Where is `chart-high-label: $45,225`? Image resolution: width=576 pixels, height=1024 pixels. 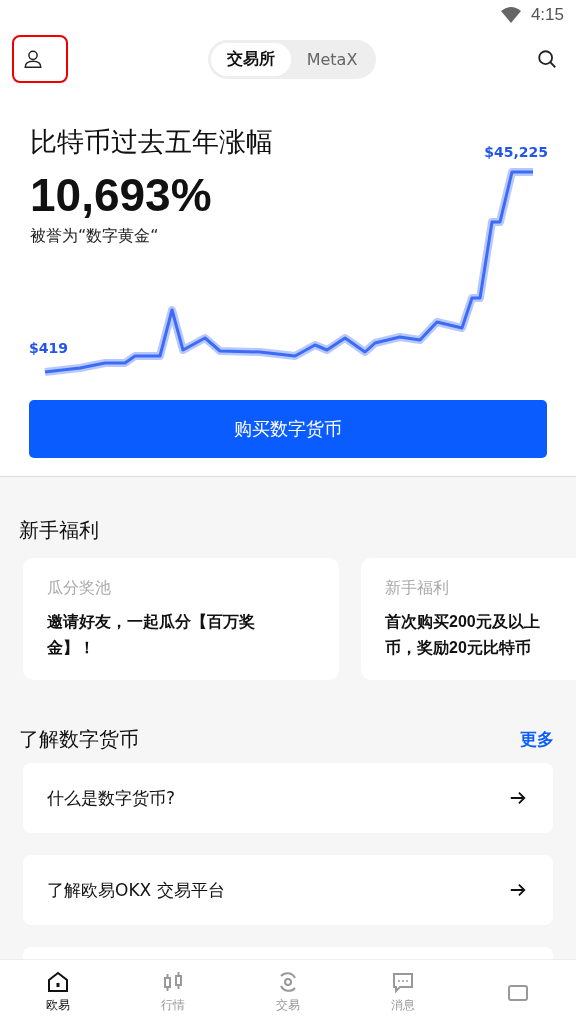
chart-high-label: $45,225 is located at coordinates (516, 152).